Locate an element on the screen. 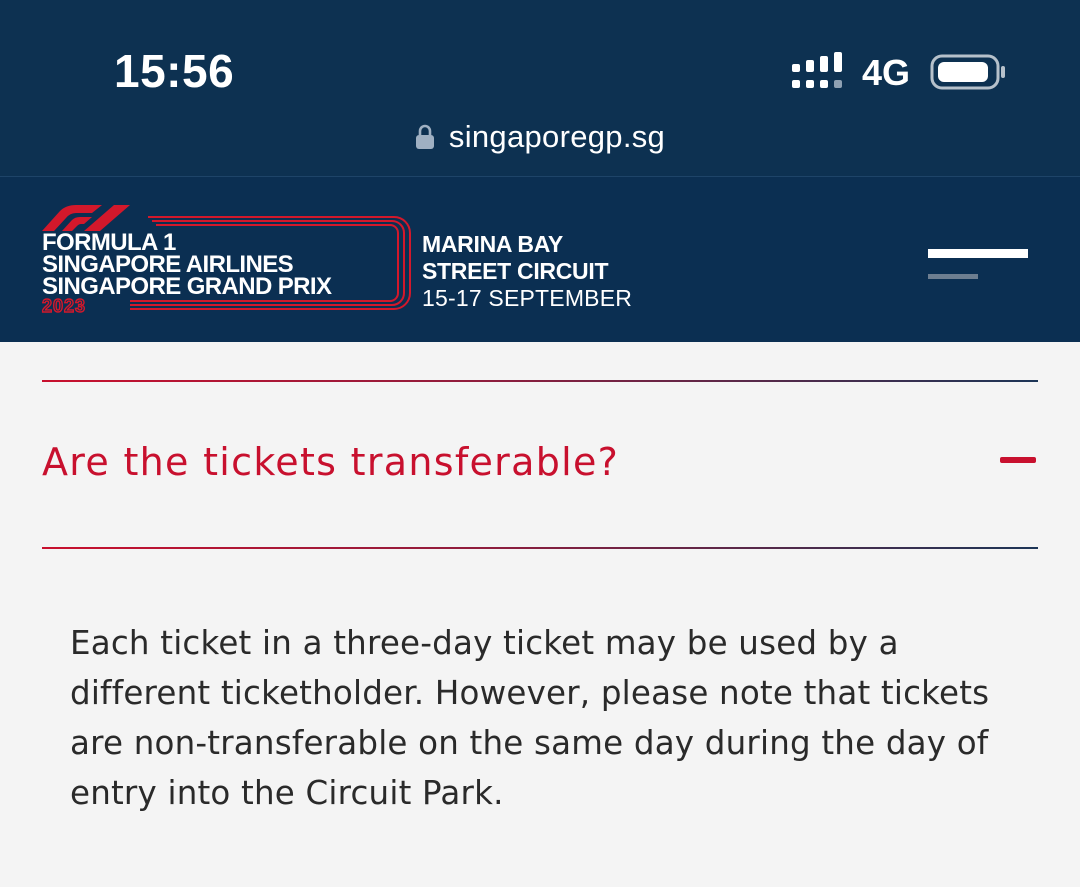  venue-line-2: STREET CIRCUIT is located at coordinates (515, 271).